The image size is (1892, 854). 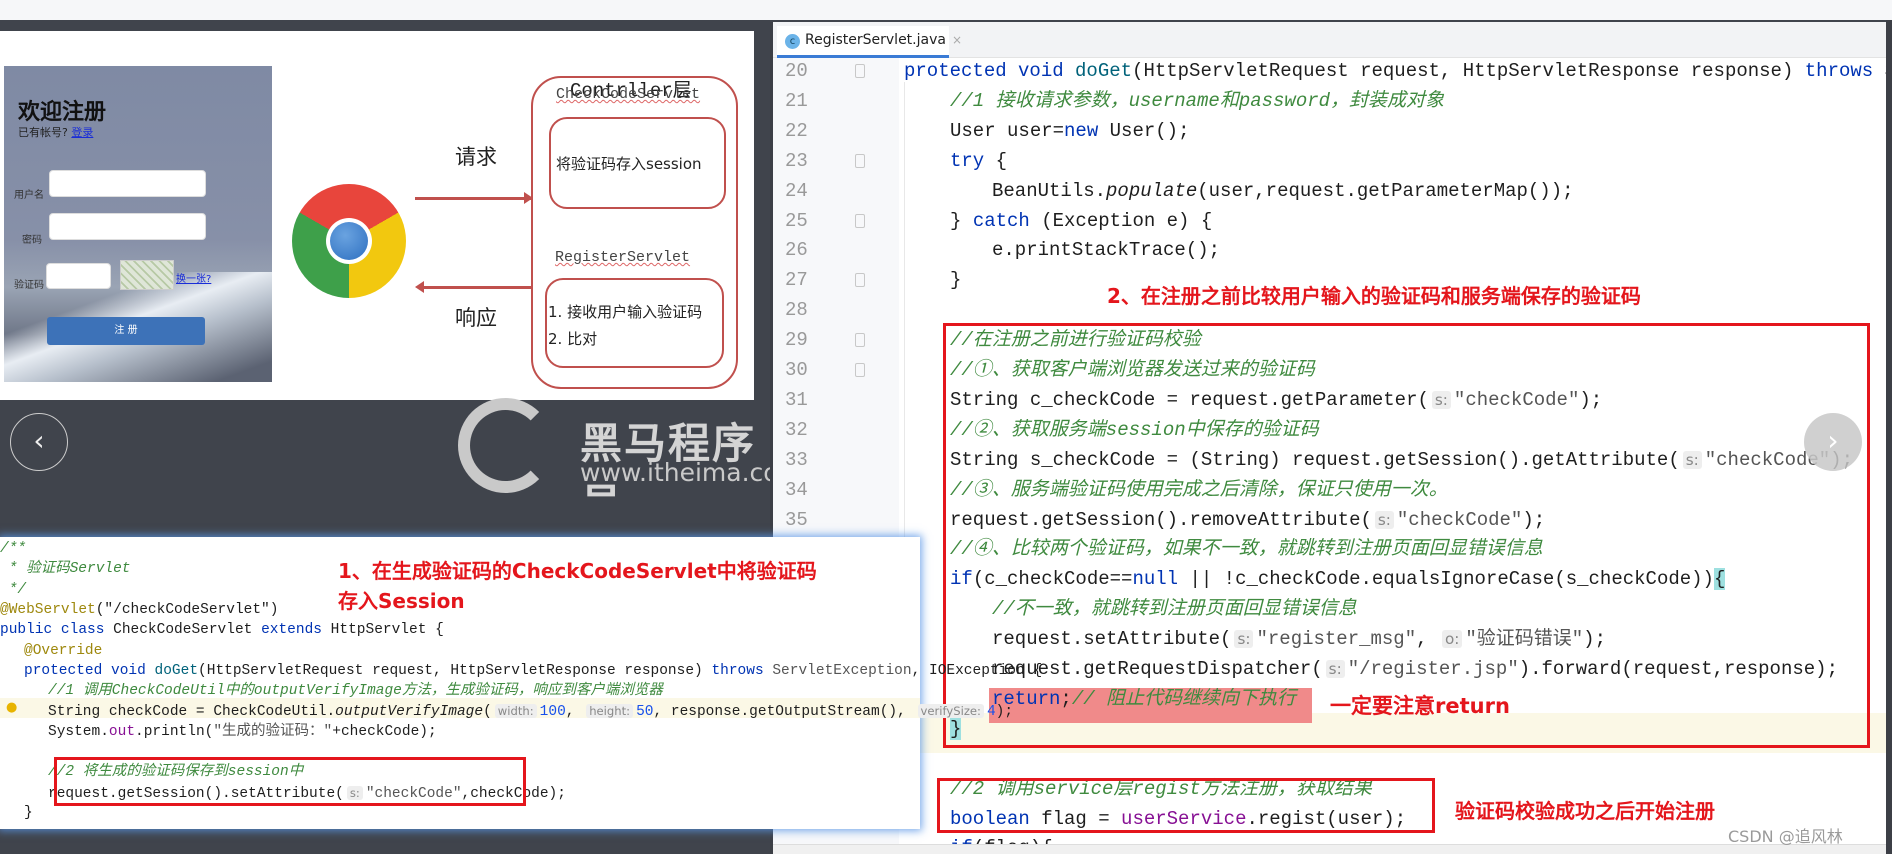 I want to click on code-token: , IOException {, so click(x=977, y=670).